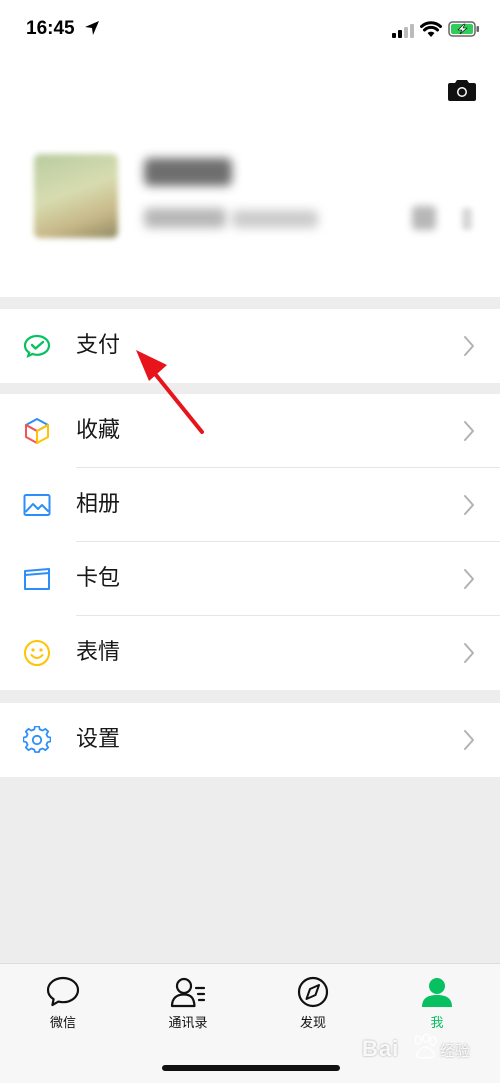 The width and height of the screenshot is (500, 1083). What do you see at coordinates (437, 1023) in the screenshot?
I see `tab-me-label: 我` at bounding box center [437, 1023].